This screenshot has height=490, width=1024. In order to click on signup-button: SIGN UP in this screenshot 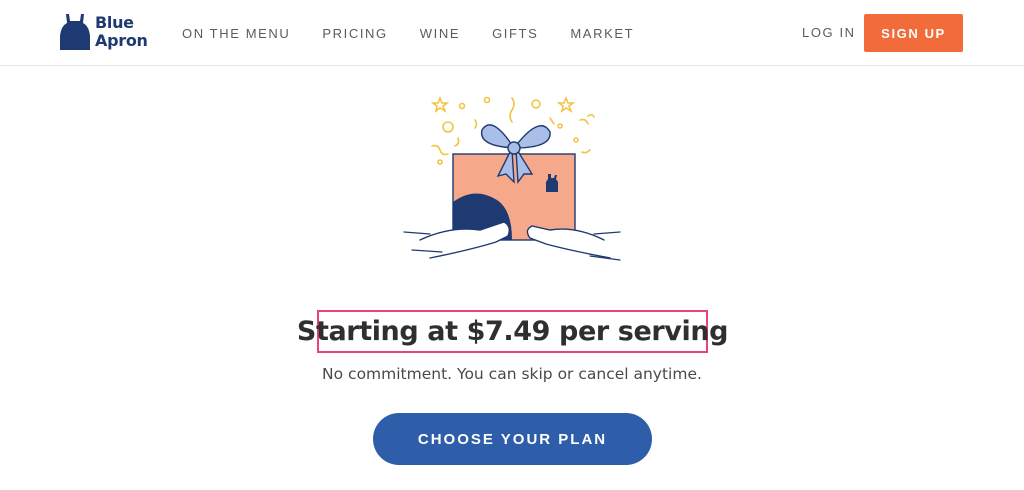, I will do `click(913, 33)`.